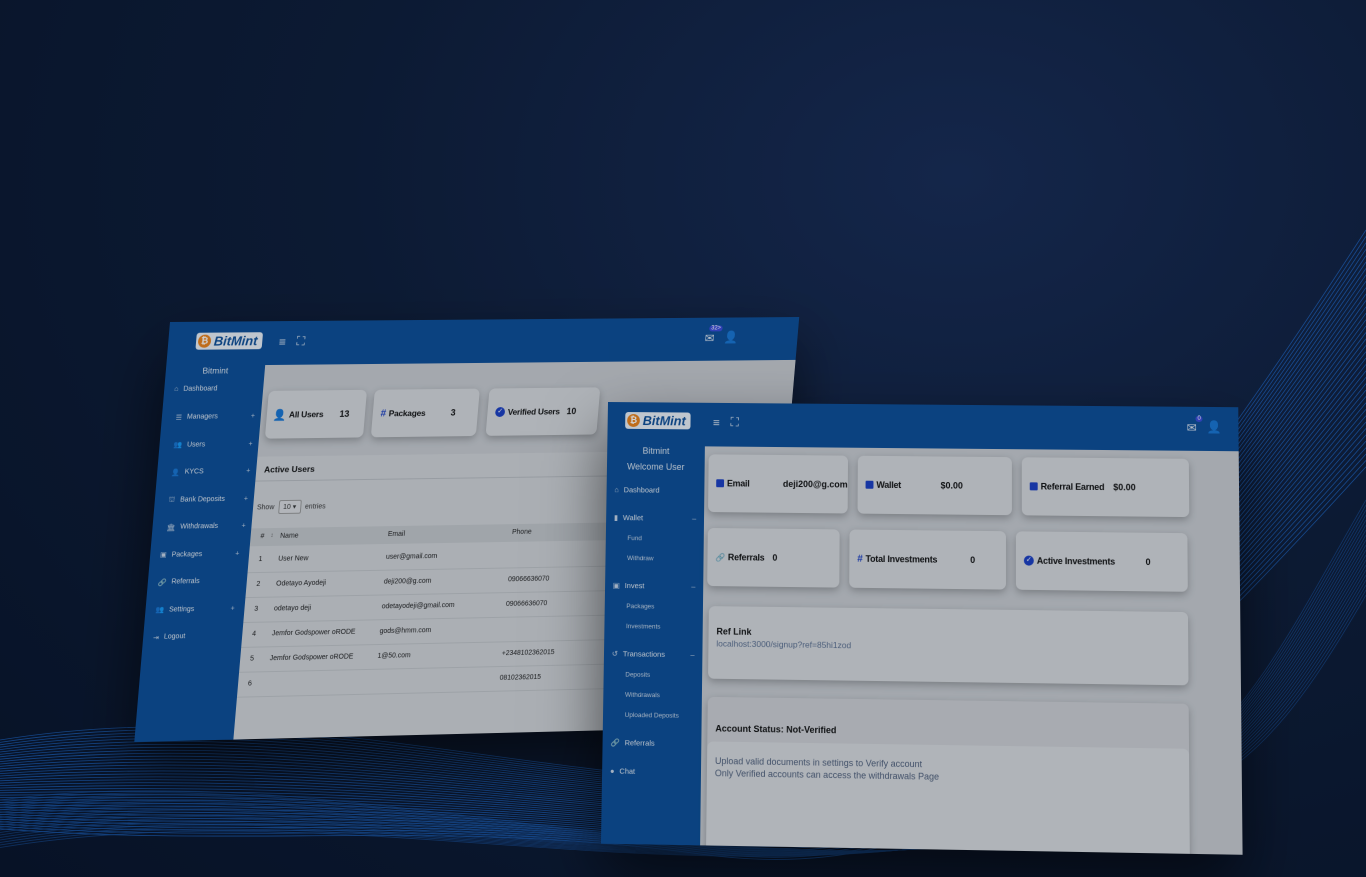  I want to click on table-cell-email: user@gmail.com, so click(411, 556).